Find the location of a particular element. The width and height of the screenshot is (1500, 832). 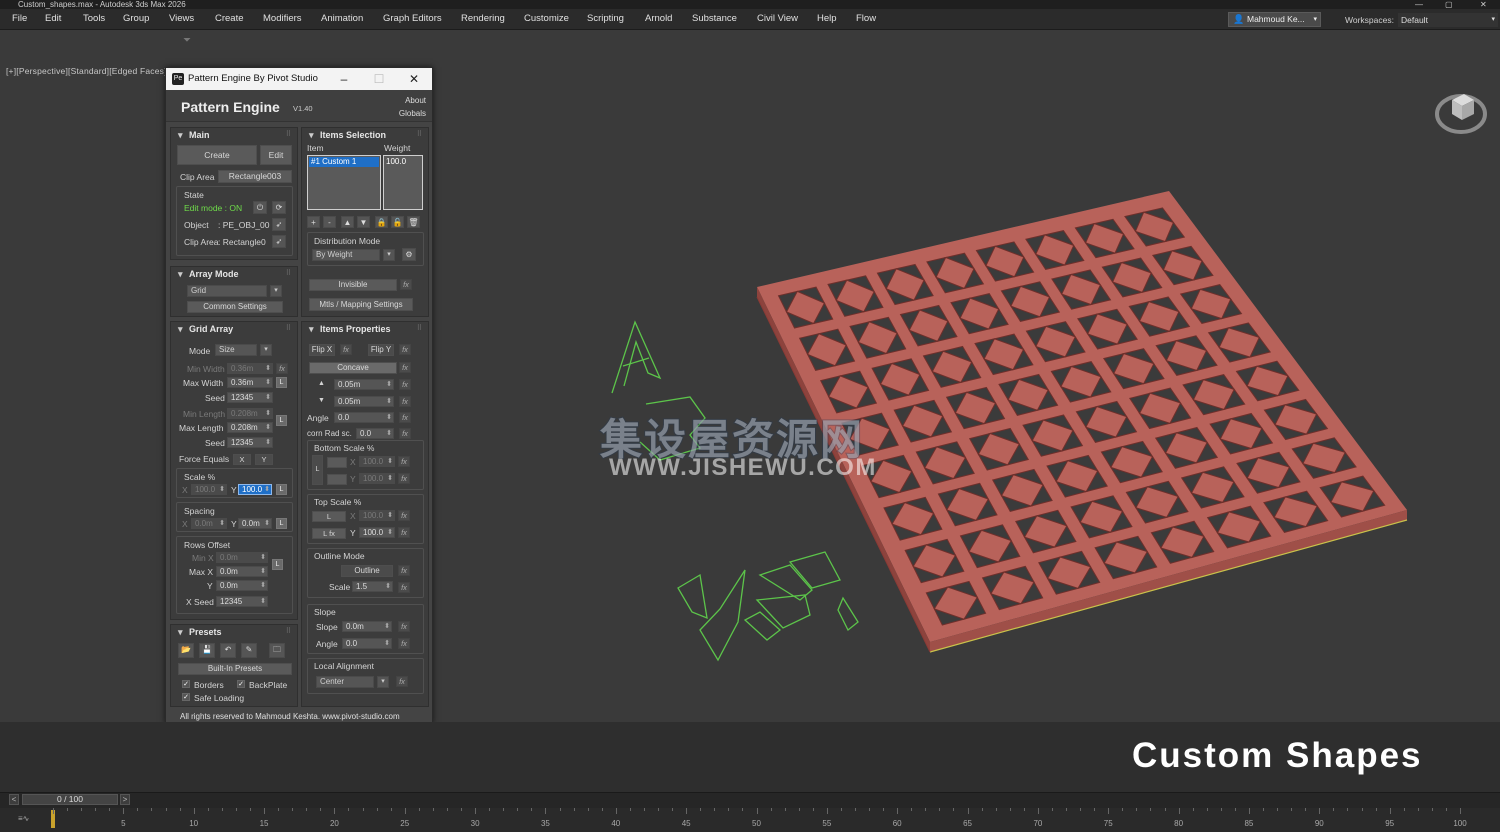

gear-icon: ⚙ is located at coordinates (409, 254).